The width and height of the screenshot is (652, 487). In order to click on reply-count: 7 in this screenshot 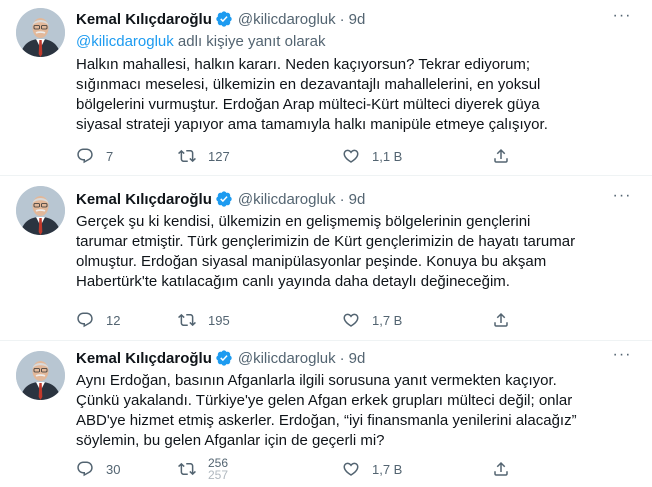, I will do `click(110, 156)`.